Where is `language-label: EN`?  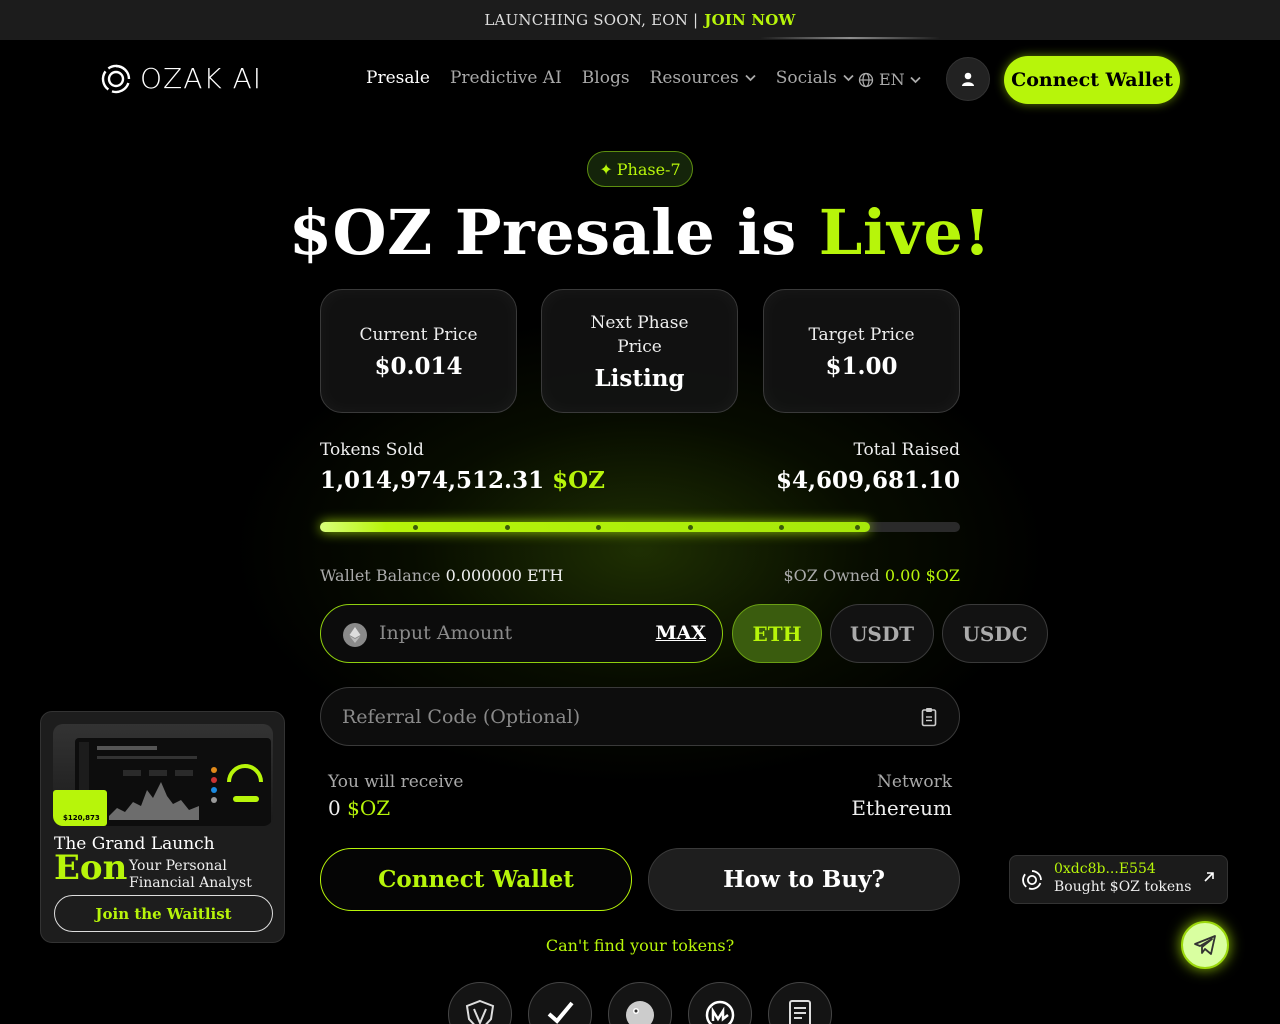
language-label: EN is located at coordinates (892, 79).